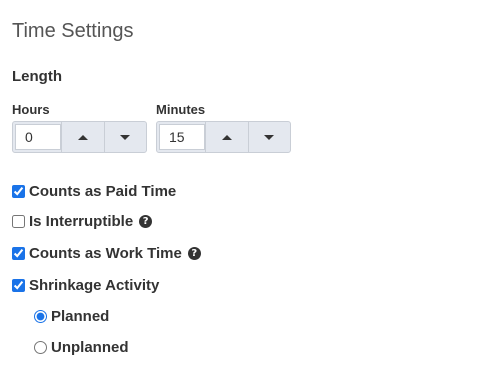 This screenshot has height=384, width=488. I want to click on is-interruptible-label: Is Interruptible, so click(81, 221).